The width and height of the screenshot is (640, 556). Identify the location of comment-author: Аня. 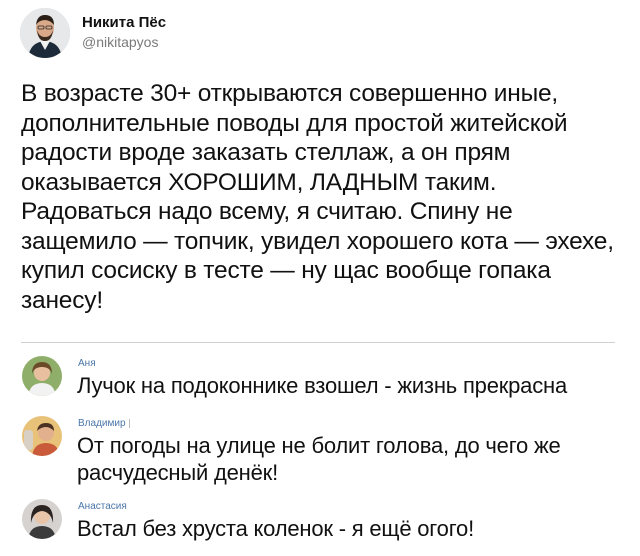
(87, 363).